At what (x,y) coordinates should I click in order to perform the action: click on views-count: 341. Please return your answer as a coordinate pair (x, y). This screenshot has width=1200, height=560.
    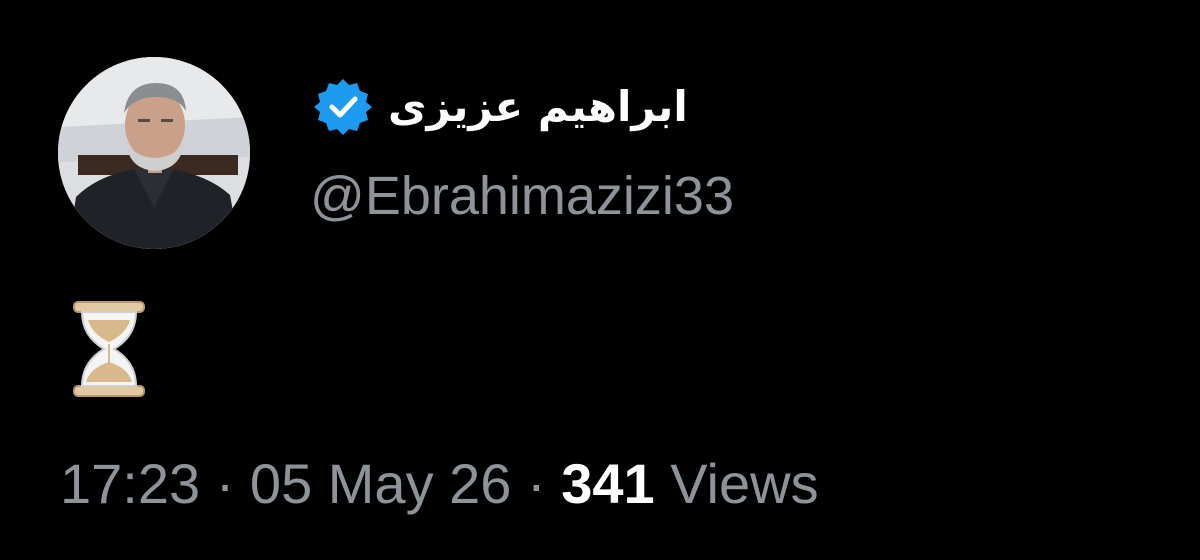
    Looking at the image, I should click on (607, 483).